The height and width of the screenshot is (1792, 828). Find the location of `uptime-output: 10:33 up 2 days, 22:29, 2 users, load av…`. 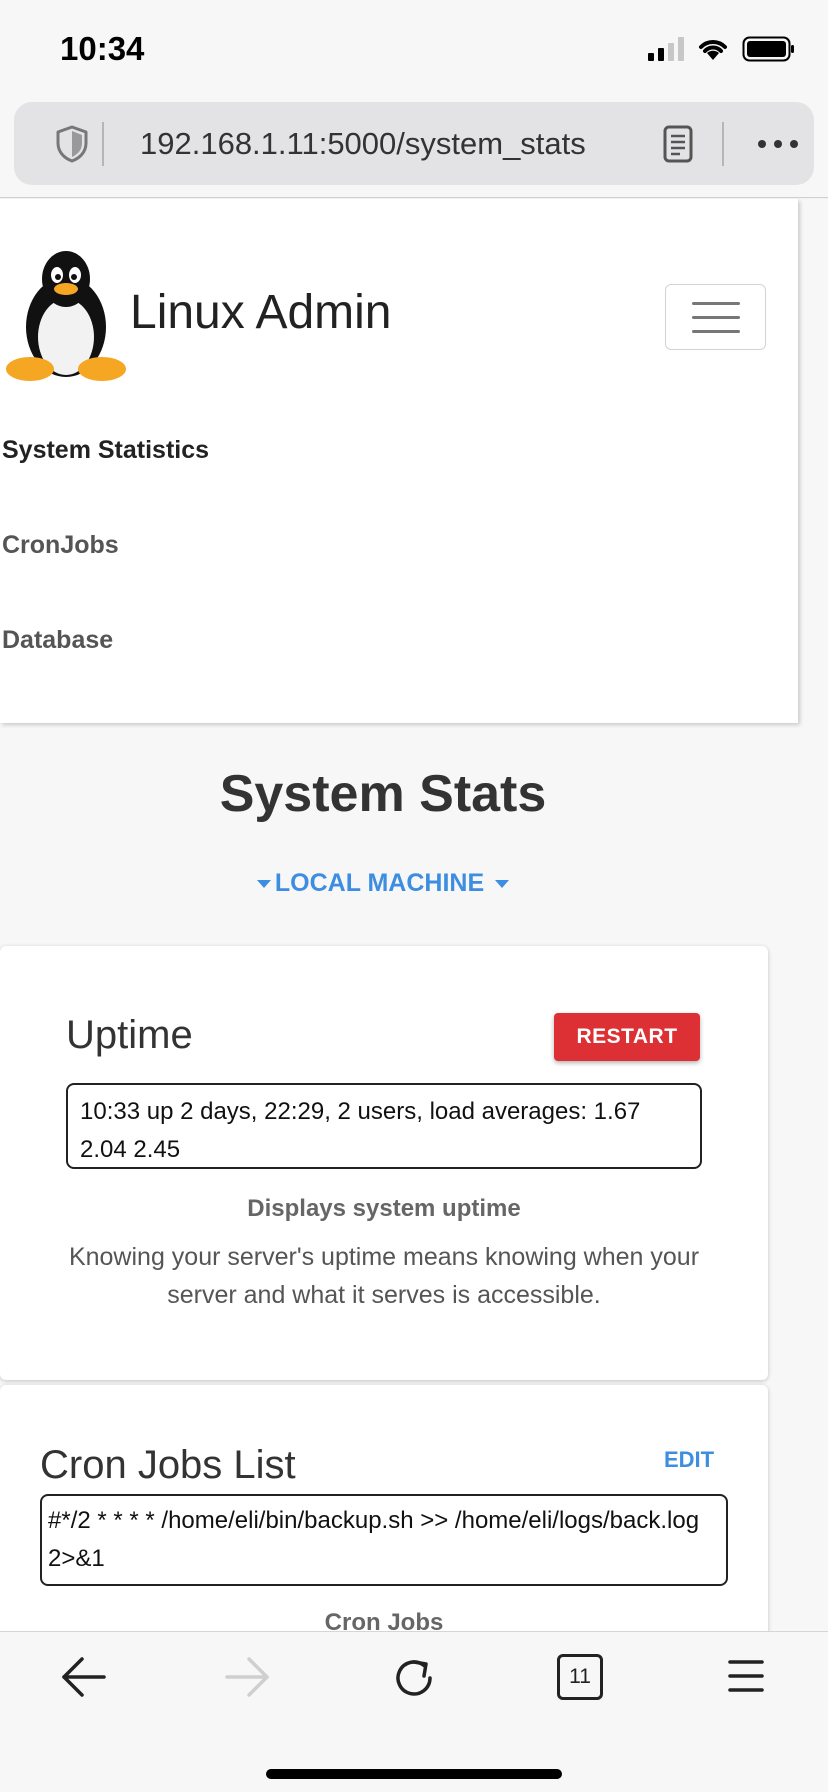

uptime-output: 10:33 up 2 days, 22:29, 2 users, load av… is located at coordinates (384, 1126).